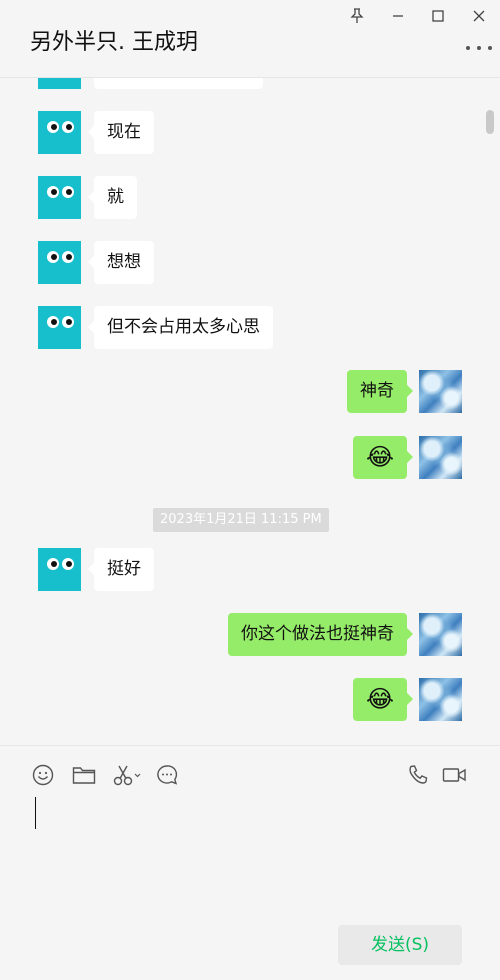 The width and height of the screenshot is (500, 980). What do you see at coordinates (455, 775) in the screenshot?
I see `video-camera-icon` at bounding box center [455, 775].